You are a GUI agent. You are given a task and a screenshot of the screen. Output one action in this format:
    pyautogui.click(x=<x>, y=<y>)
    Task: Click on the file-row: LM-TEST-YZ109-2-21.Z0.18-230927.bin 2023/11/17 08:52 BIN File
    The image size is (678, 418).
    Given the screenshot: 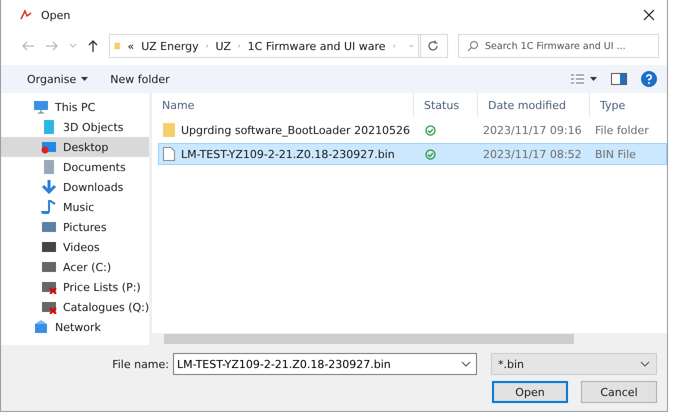 What is the action you would take?
    pyautogui.click(x=412, y=154)
    